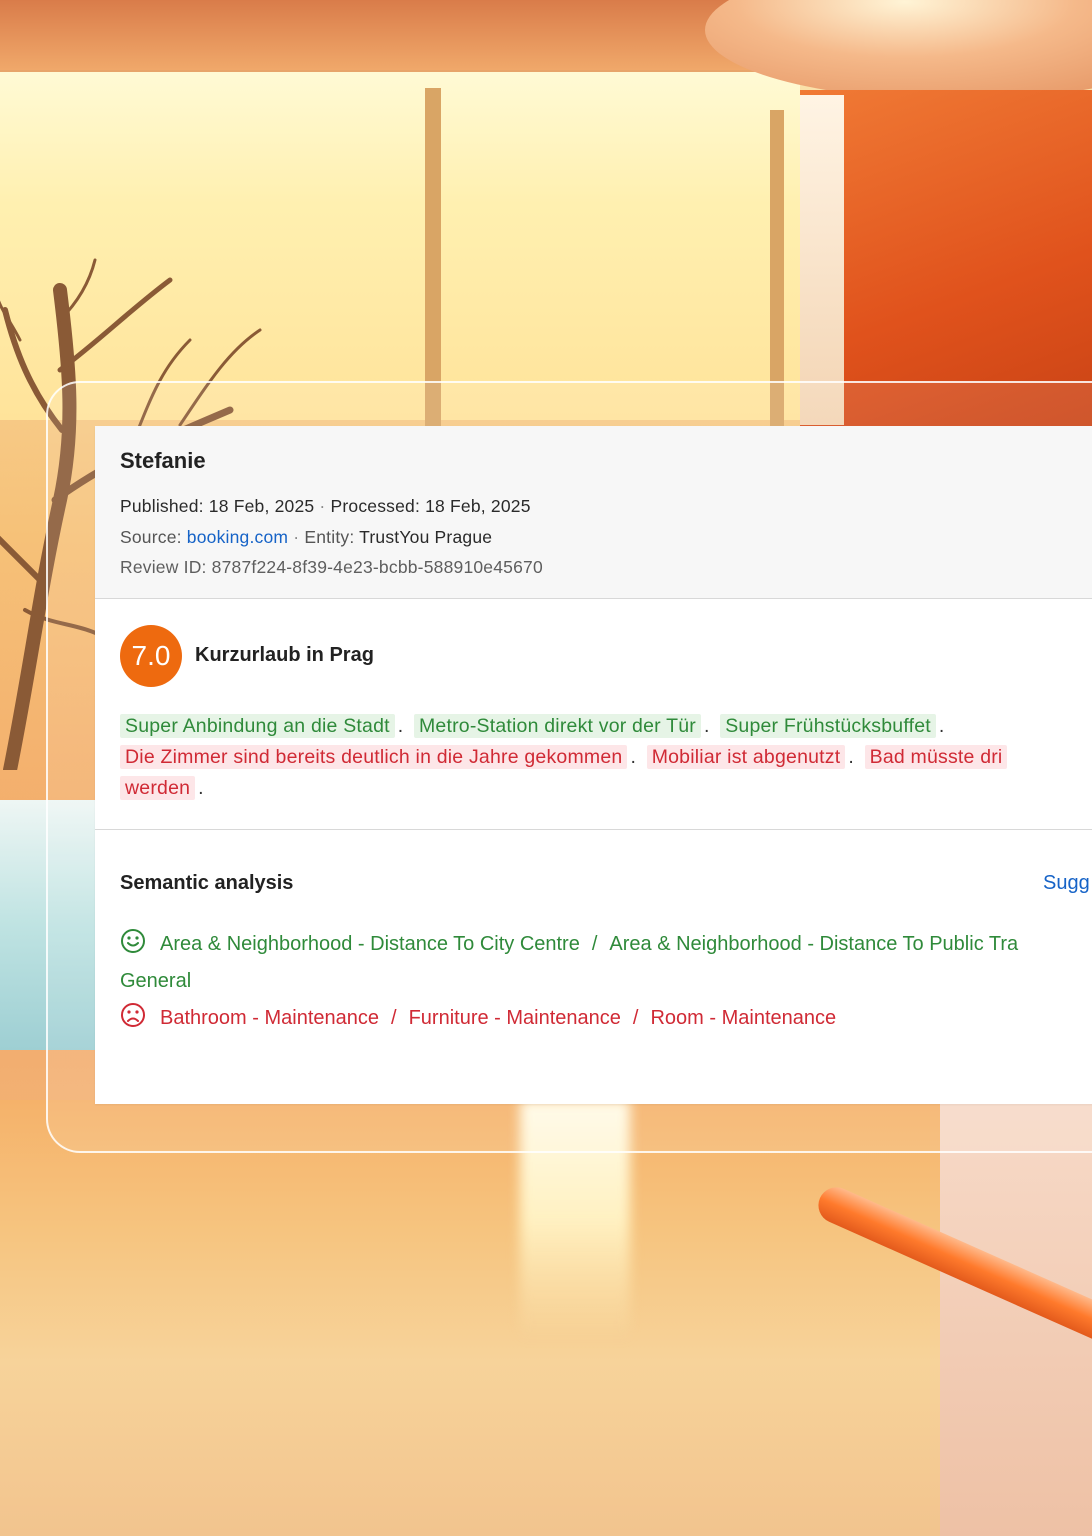  What do you see at coordinates (158, 788) in the screenshot?
I see `negative-snippet: werden` at bounding box center [158, 788].